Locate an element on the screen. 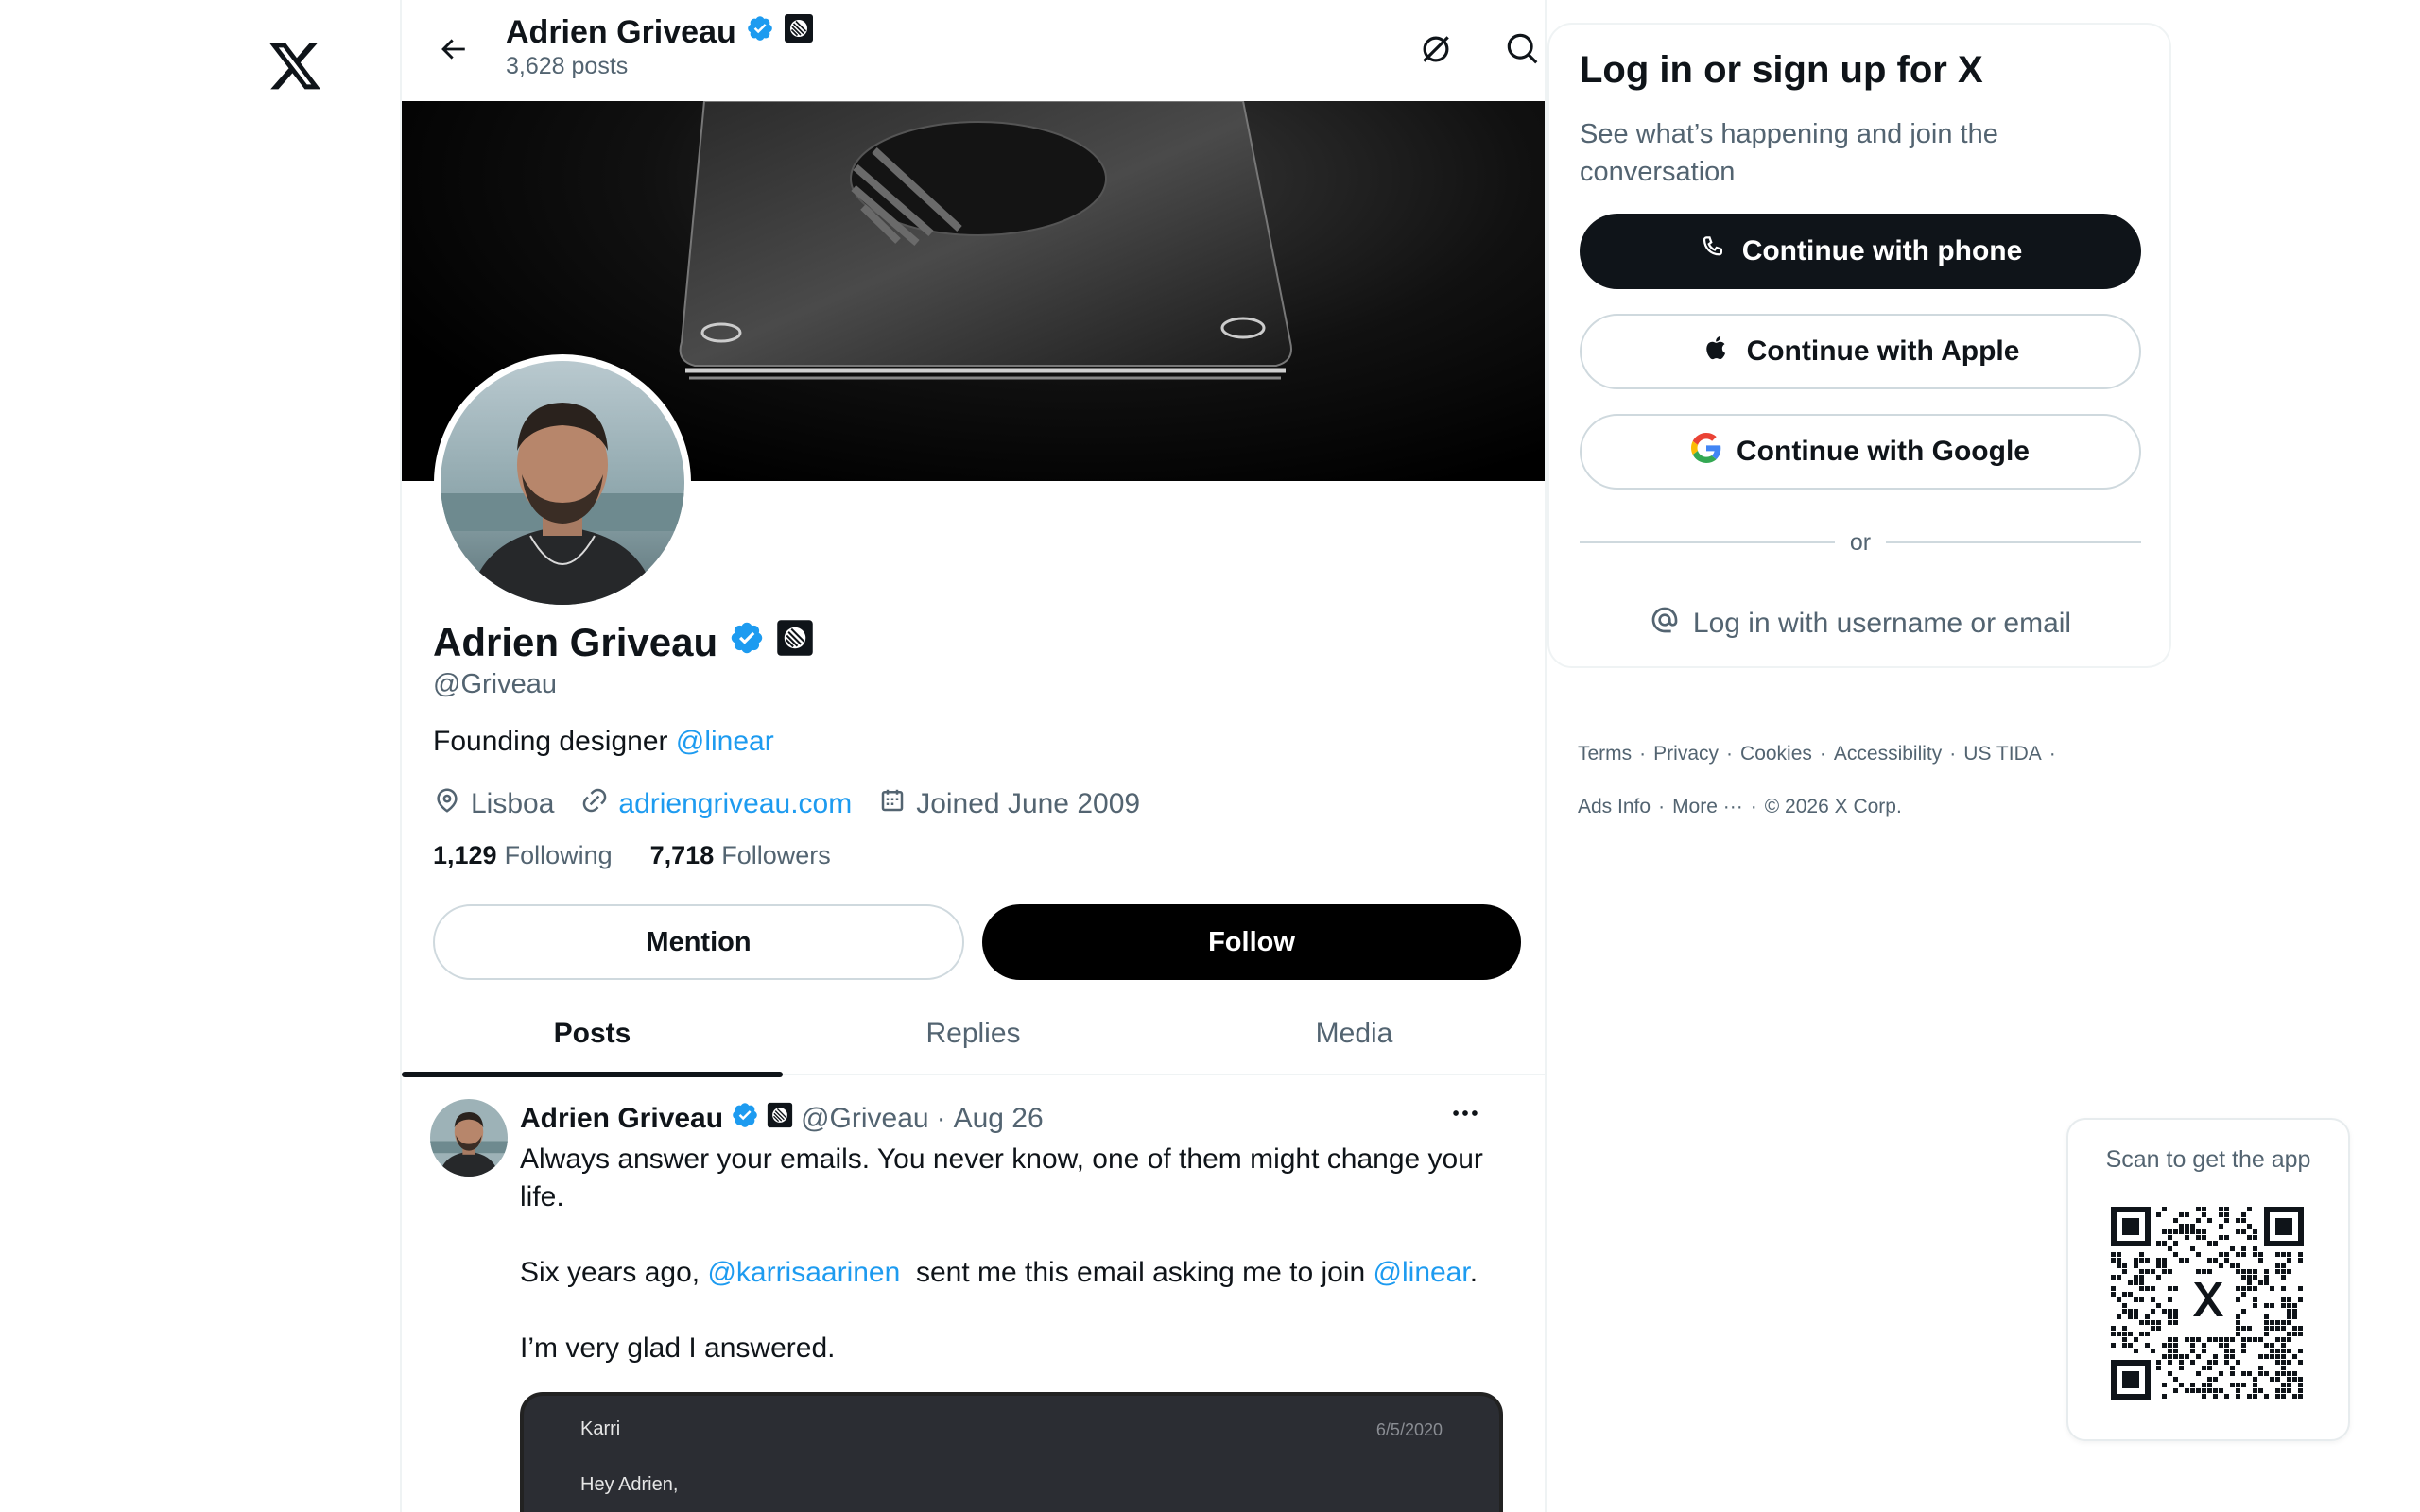 Image resolution: width=2420 pixels, height=1512 pixels. link-icon is located at coordinates (594, 804).